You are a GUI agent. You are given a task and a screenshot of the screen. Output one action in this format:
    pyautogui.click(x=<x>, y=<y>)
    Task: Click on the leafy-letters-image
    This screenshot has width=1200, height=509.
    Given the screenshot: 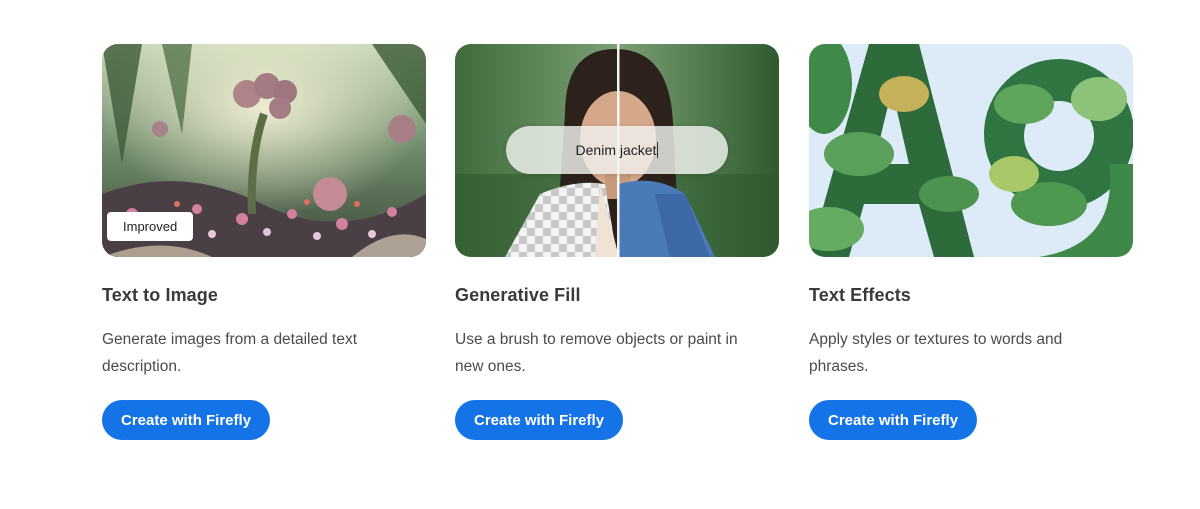 What is the action you would take?
    pyautogui.click(x=971, y=150)
    